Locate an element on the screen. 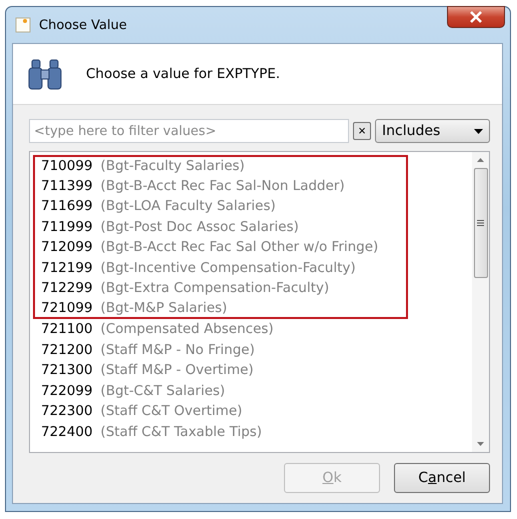 Image resolution: width=517 pixels, height=519 pixels. window-title: Choose Value is located at coordinates (83, 25).